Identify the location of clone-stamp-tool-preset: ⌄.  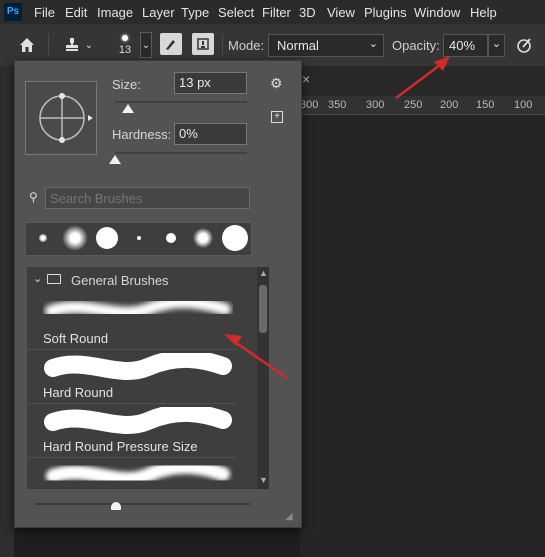
(78, 45).